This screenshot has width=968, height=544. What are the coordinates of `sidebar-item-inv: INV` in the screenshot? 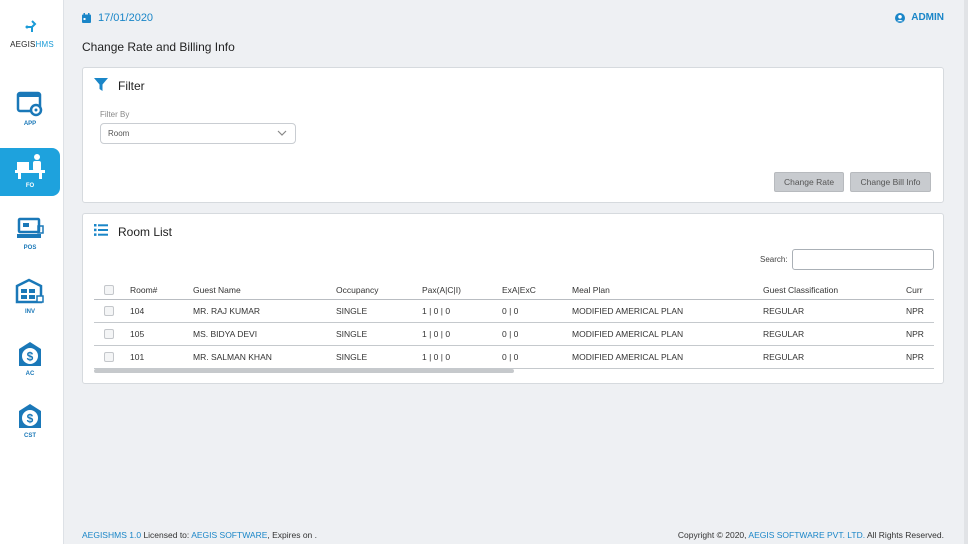 It's located at (30, 298).